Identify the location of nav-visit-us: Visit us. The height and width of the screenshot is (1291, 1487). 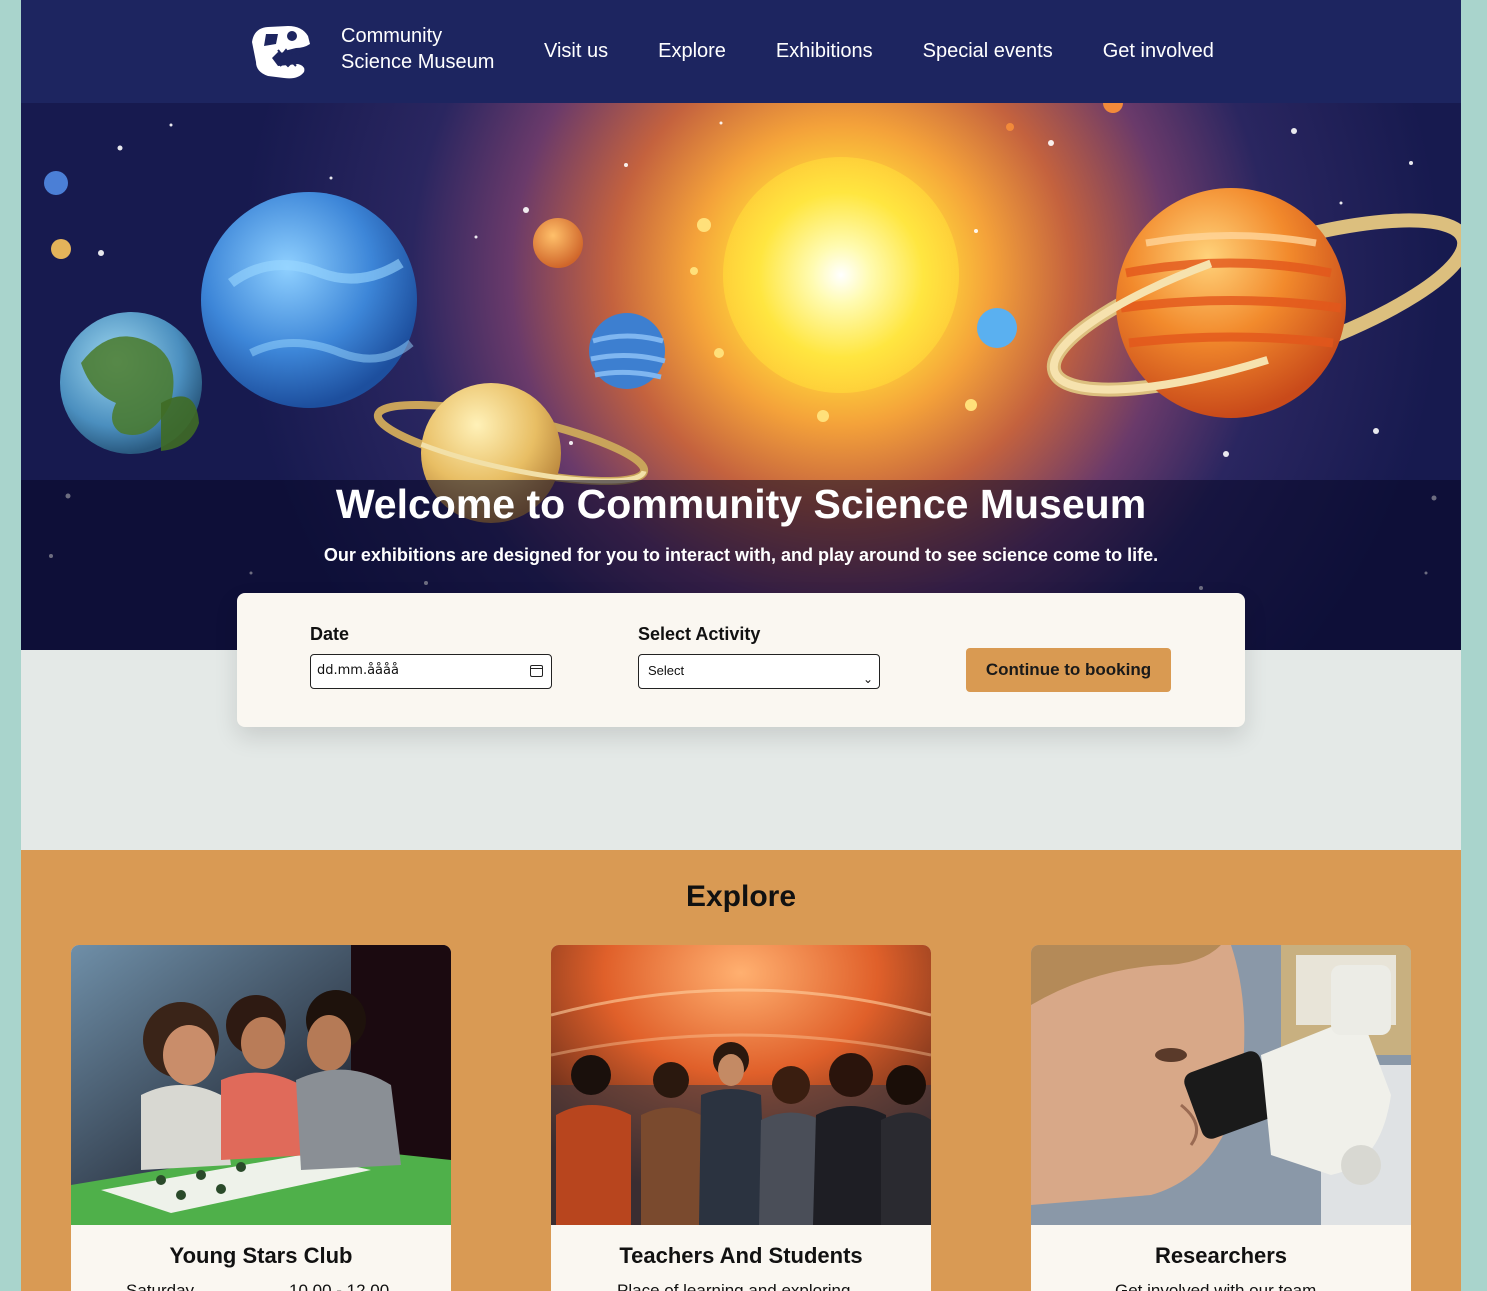
(576, 51).